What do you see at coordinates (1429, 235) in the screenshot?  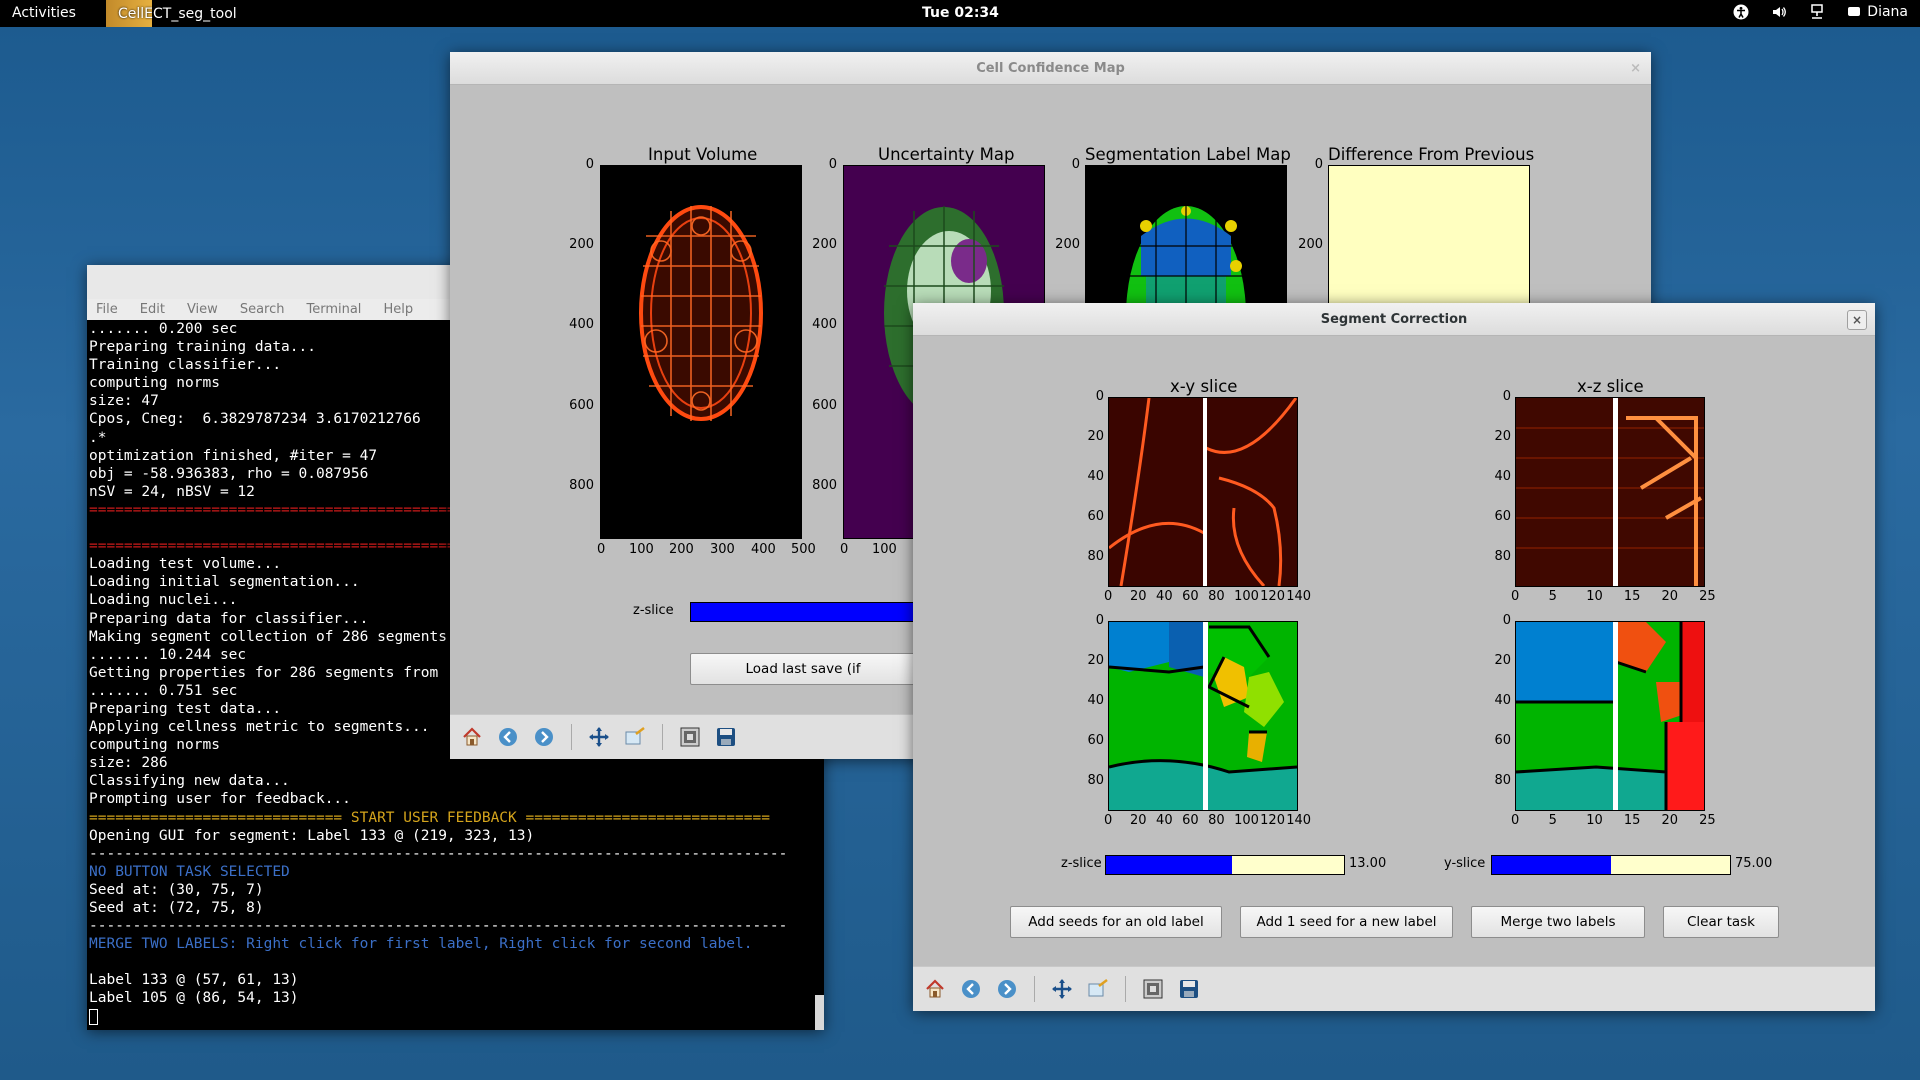 I see `difference-plot` at bounding box center [1429, 235].